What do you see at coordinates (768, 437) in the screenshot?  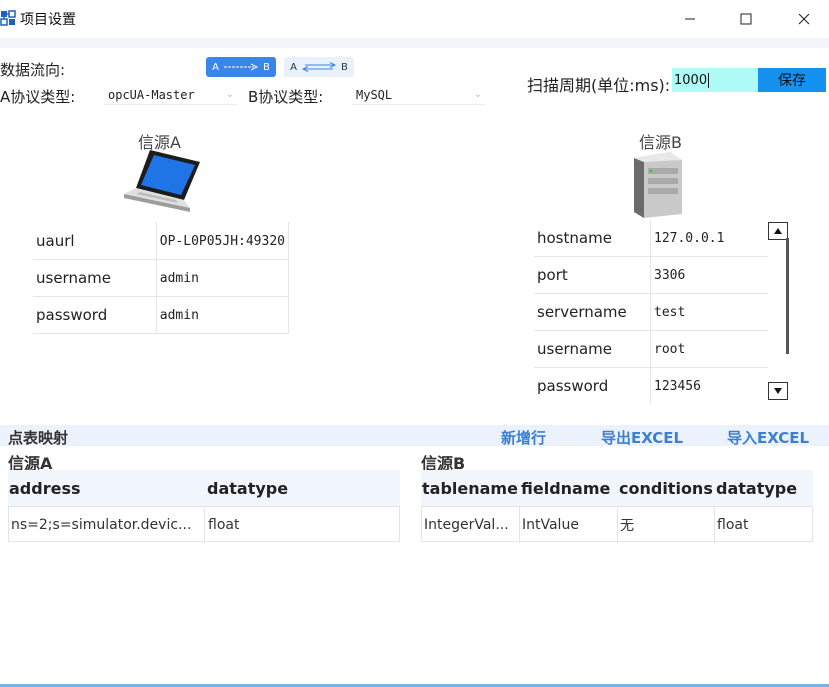 I see `import-excel-button: 导入EXCEL` at bounding box center [768, 437].